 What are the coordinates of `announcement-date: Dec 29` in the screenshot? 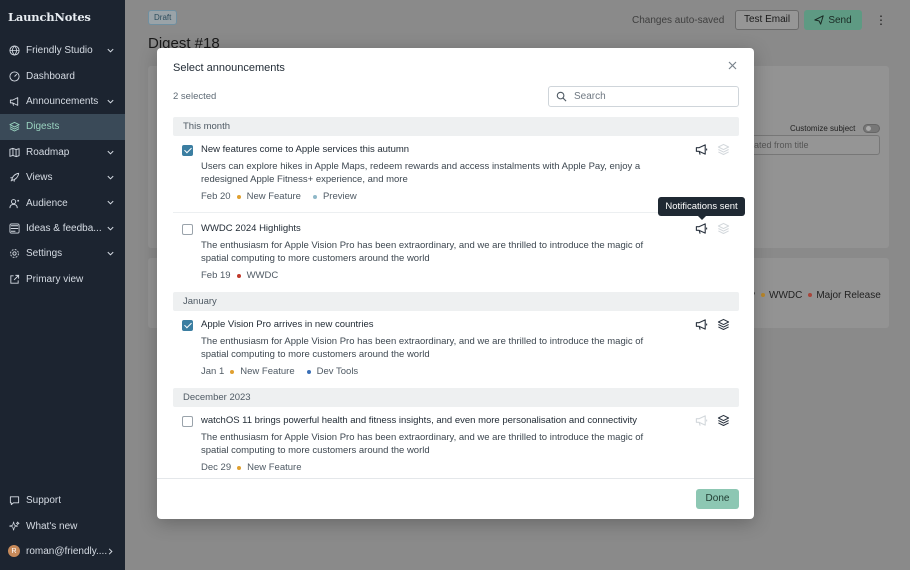 It's located at (216, 467).